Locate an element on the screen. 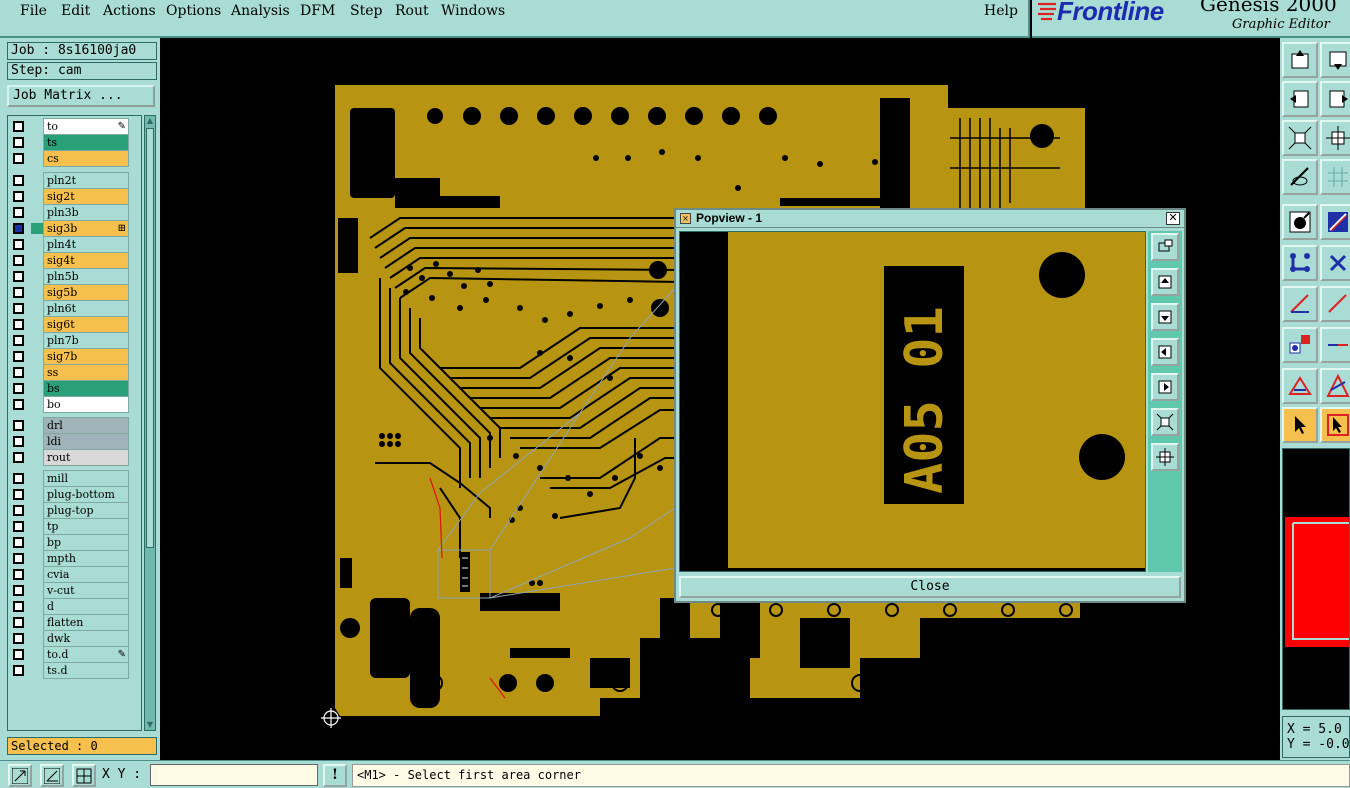  menu-windows: Windows is located at coordinates (473, 11).